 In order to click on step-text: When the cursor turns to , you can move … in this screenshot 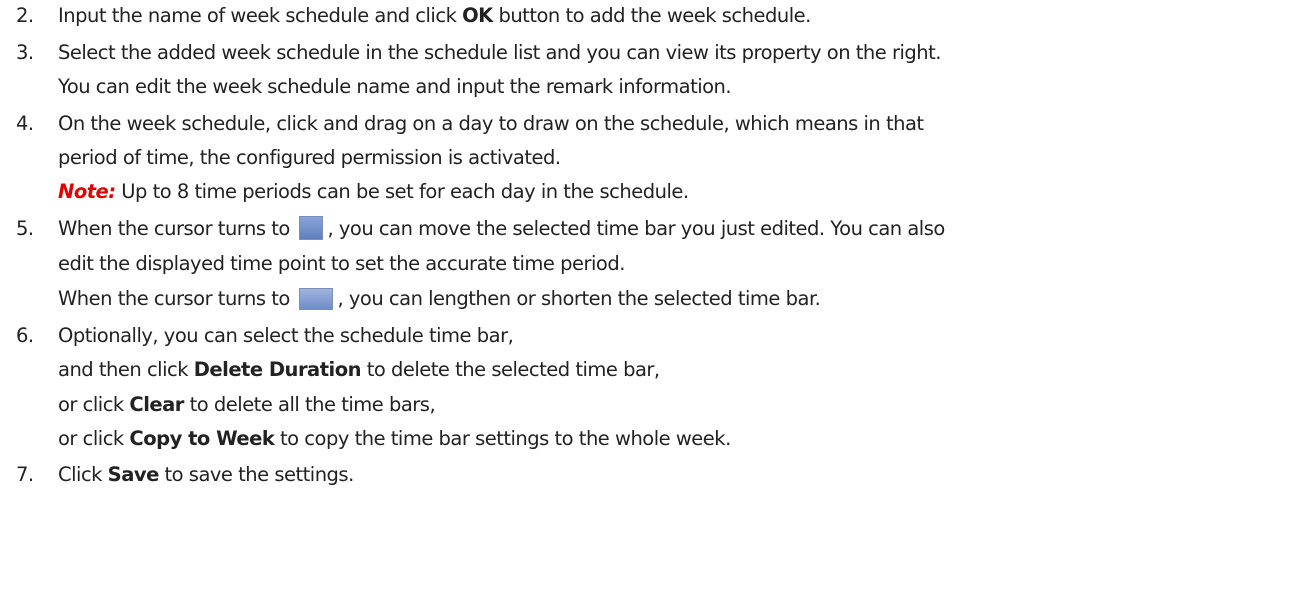, I will do `click(501, 229)`.